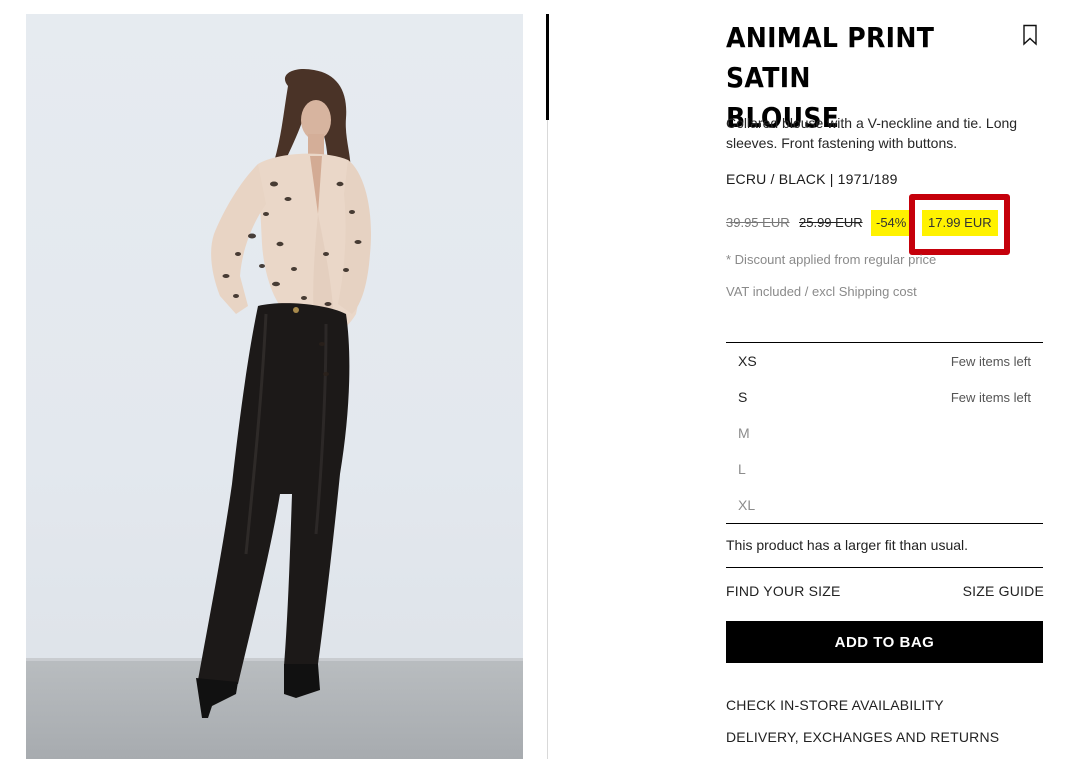  Describe the element at coordinates (758, 222) in the screenshot. I see `original-price: 39.95 EUR` at that location.